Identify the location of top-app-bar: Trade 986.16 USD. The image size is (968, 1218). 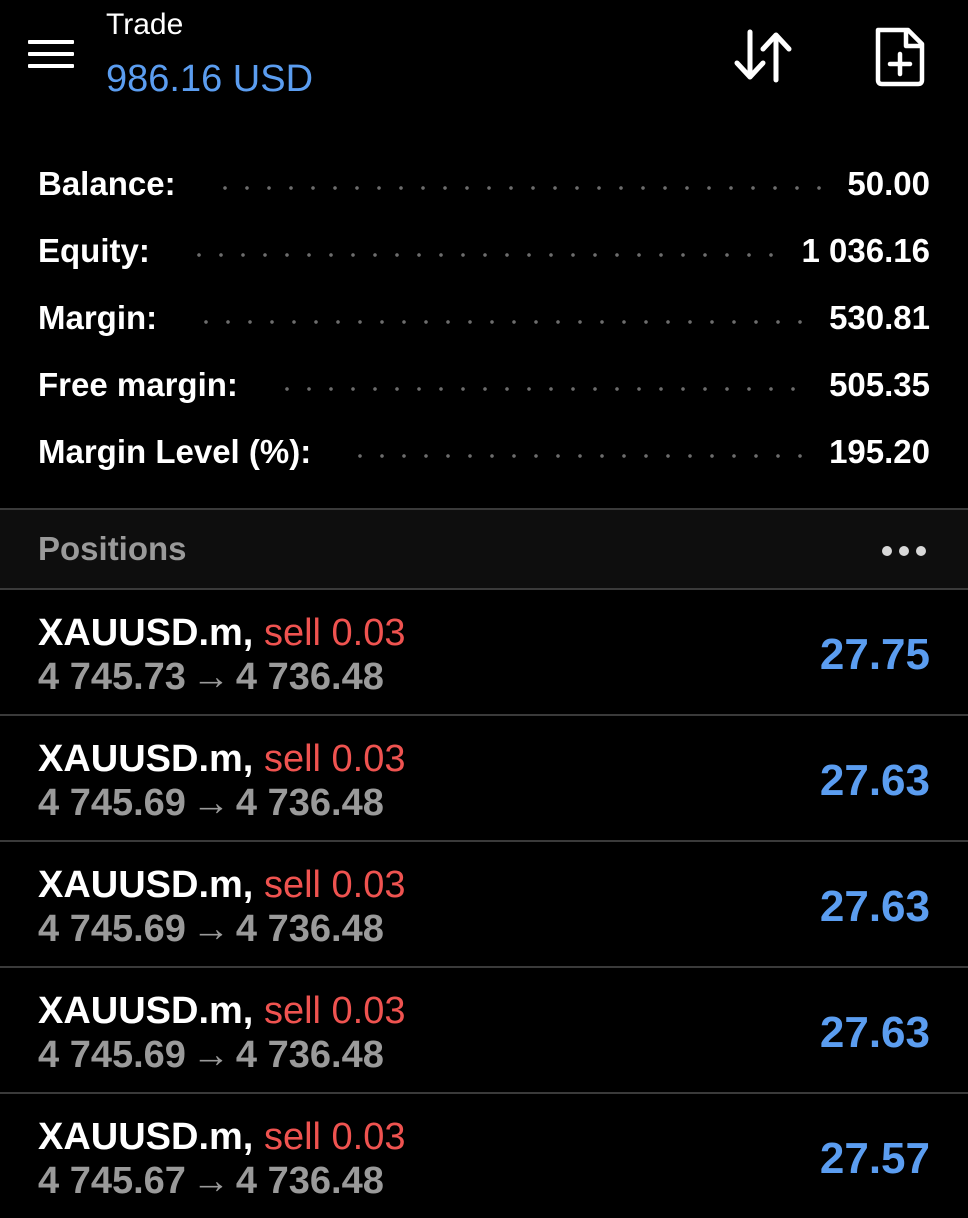
(484, 65).